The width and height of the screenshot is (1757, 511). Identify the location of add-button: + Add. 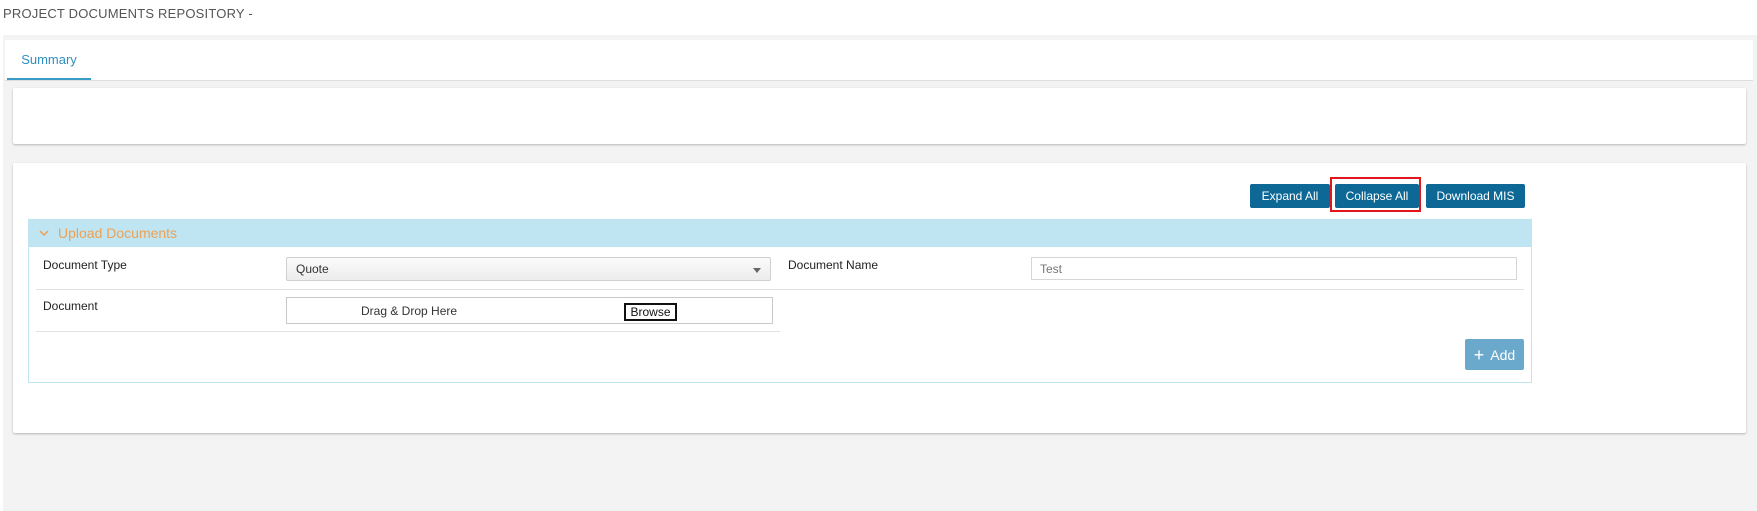
(1494, 354).